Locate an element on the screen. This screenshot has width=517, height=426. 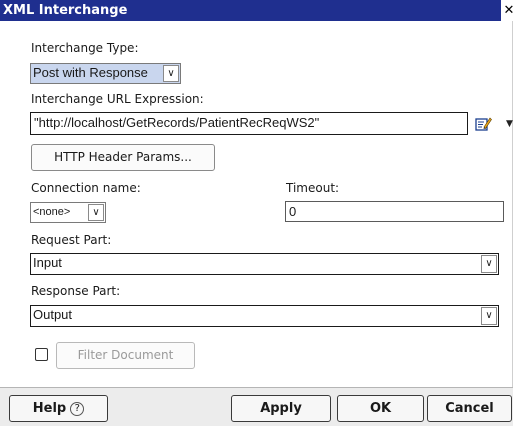
url-expression-label: Interchange URL Expression: is located at coordinates (117, 99).